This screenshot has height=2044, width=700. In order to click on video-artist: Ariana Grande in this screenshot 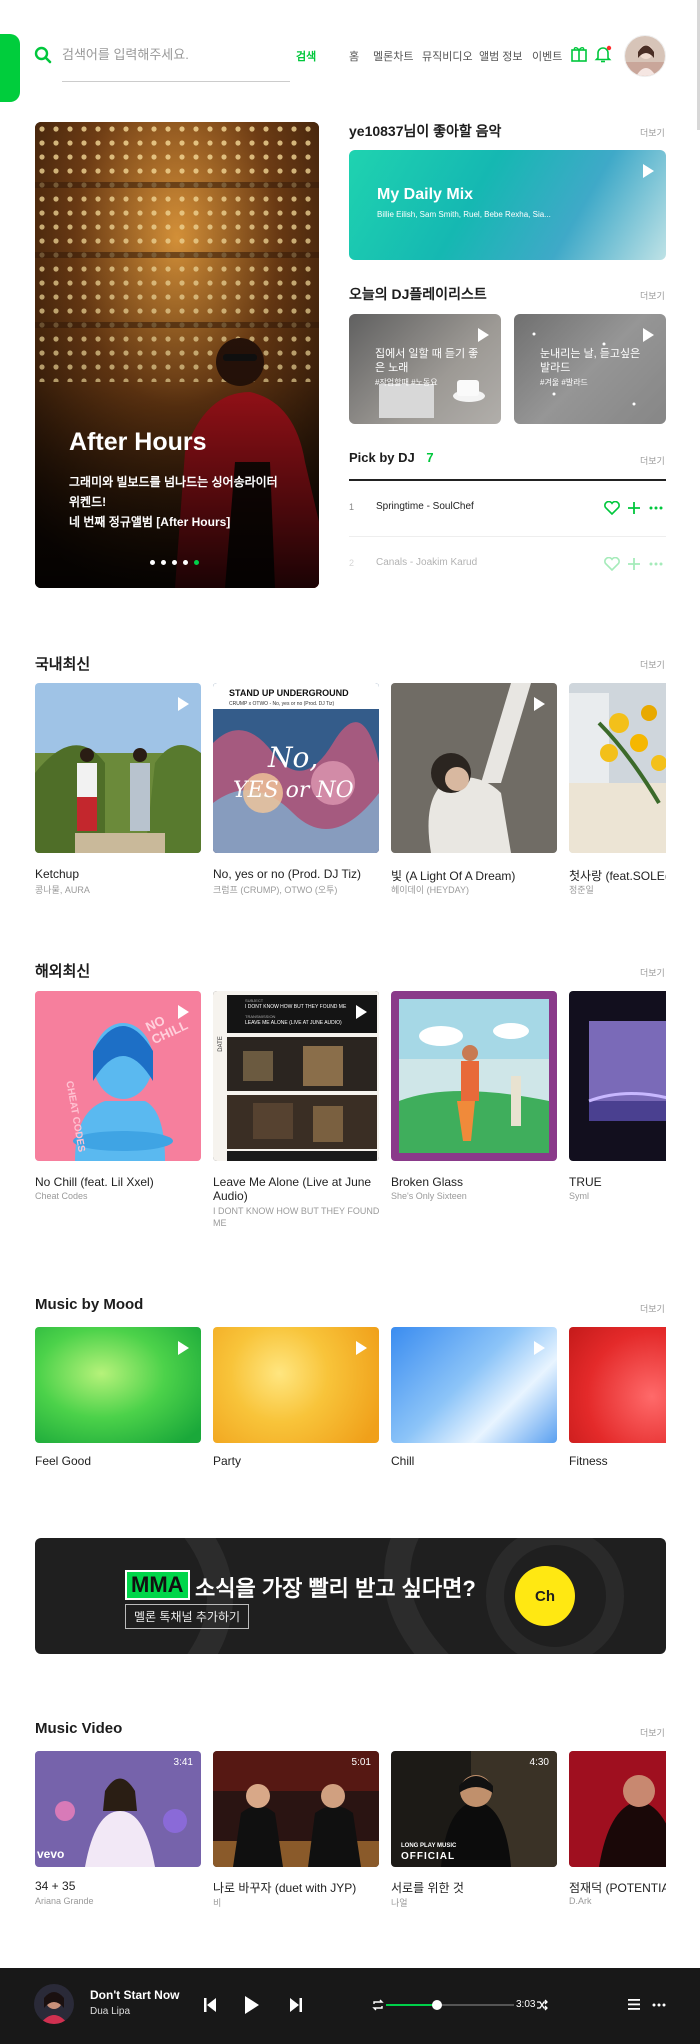, I will do `click(118, 1901)`.